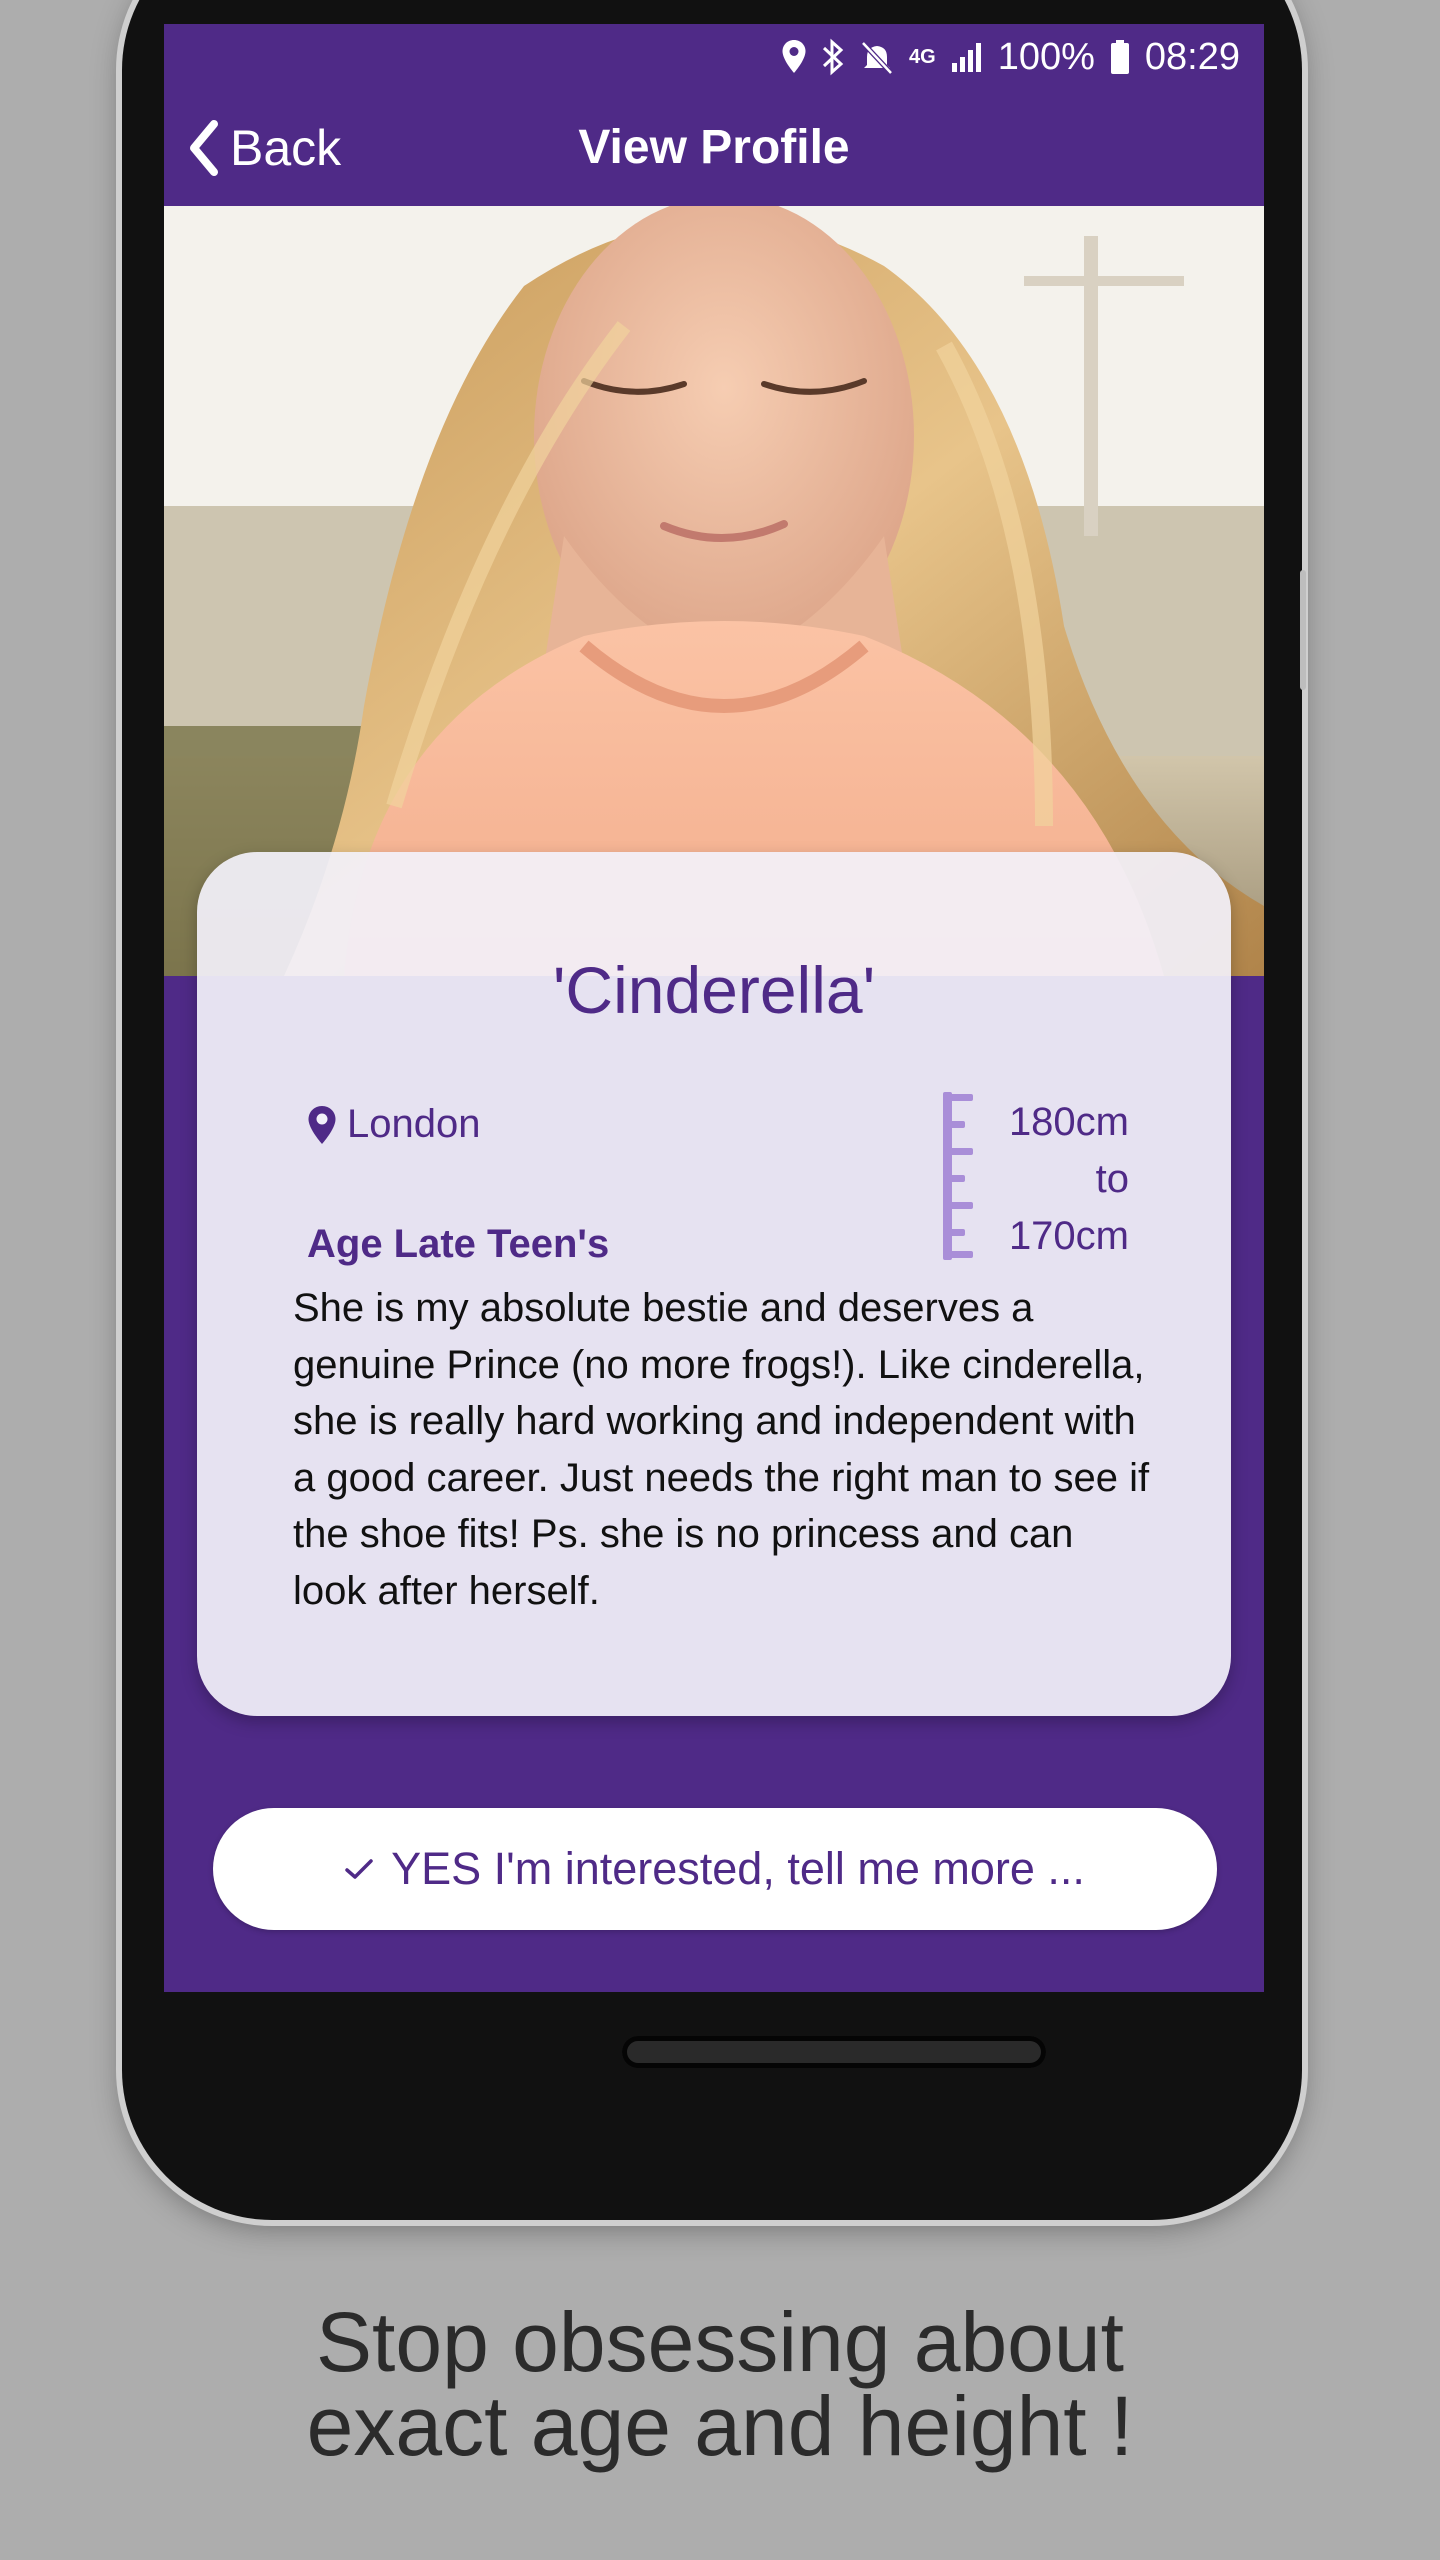 The image size is (1440, 2560). Describe the element at coordinates (877, 58) in the screenshot. I see `mute-icon` at that location.